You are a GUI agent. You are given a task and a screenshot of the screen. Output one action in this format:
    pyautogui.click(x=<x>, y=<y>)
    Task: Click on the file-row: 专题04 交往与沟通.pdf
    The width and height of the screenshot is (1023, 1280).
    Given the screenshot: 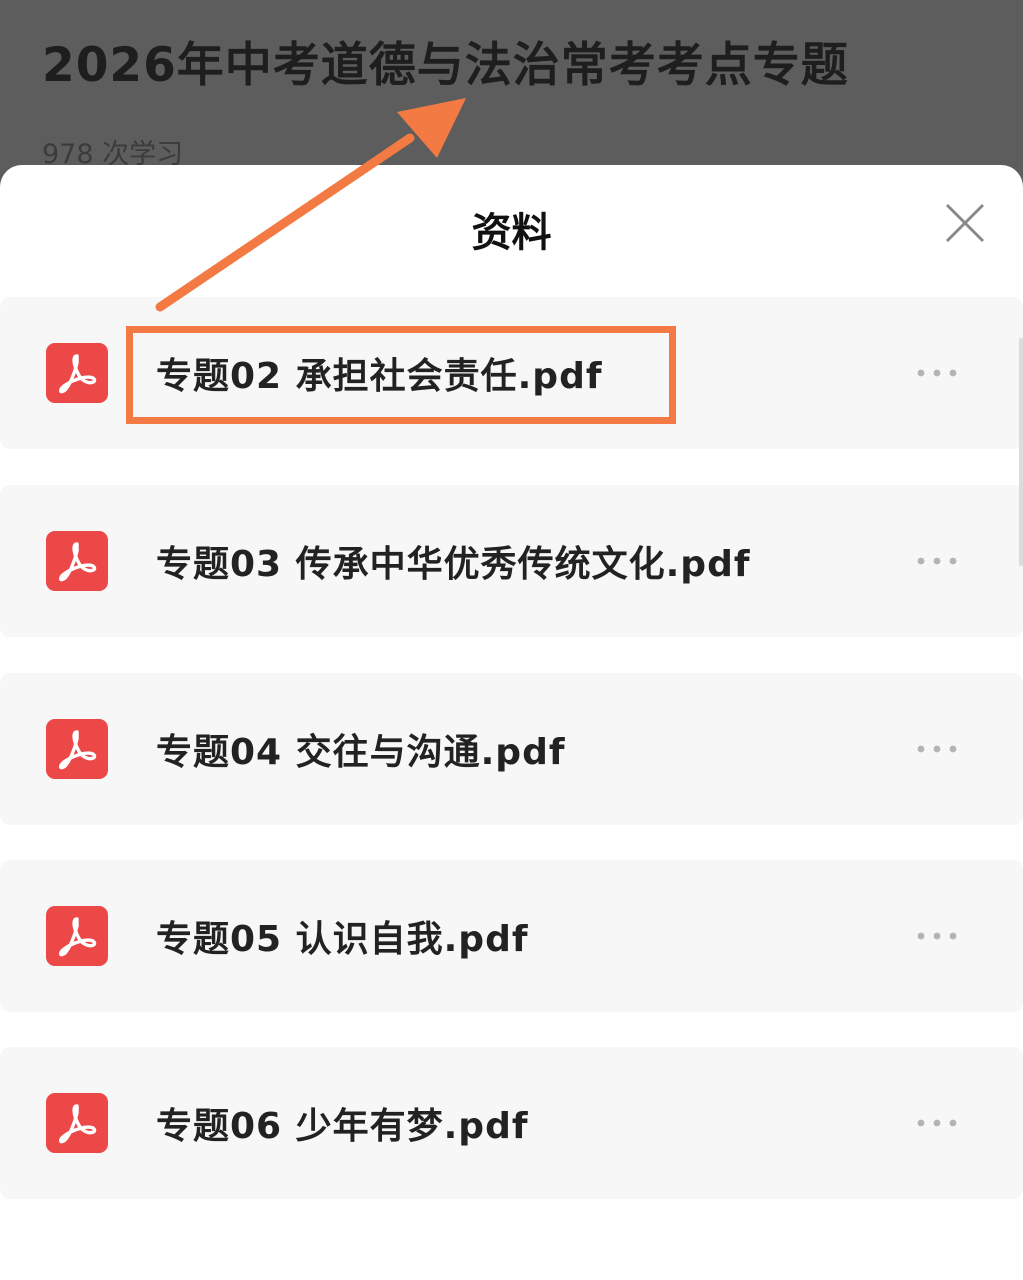 What is the action you would take?
    pyautogui.click(x=511, y=749)
    